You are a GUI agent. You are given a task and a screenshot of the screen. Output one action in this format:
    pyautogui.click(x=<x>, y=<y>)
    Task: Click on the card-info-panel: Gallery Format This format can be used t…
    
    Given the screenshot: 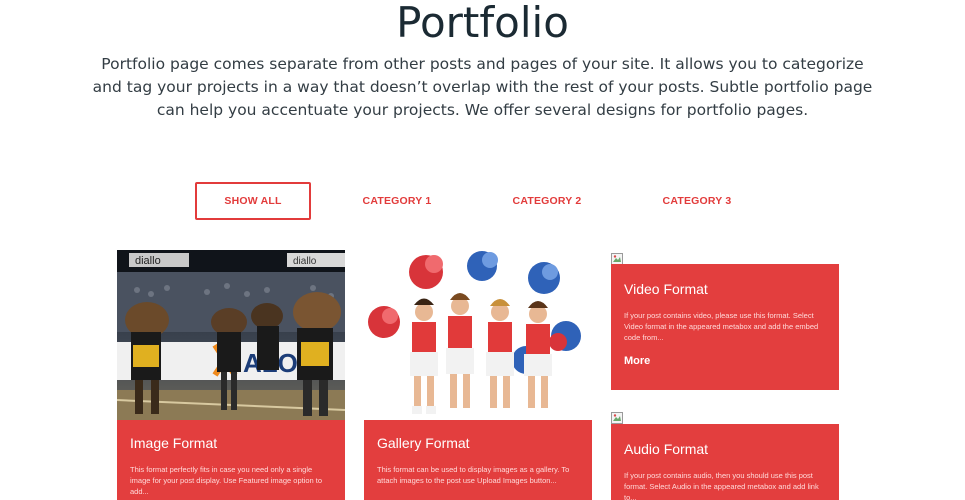 What is the action you would take?
    pyautogui.click(x=478, y=460)
    